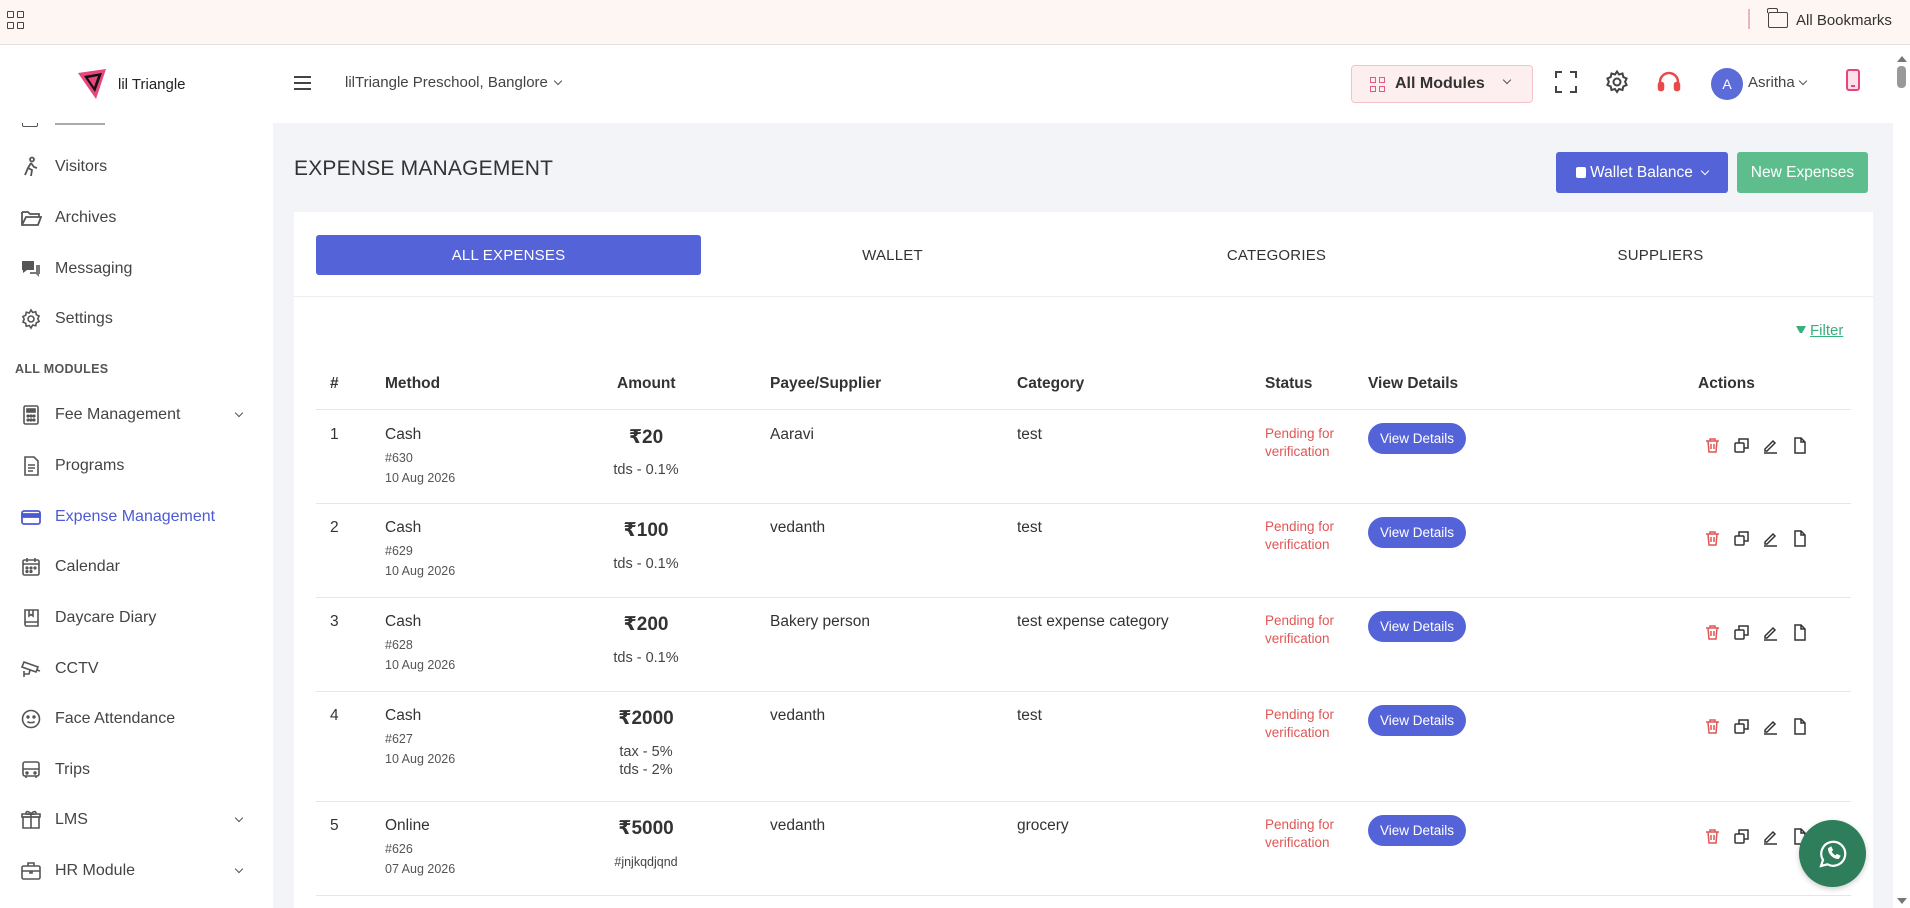  I want to click on filter-link: Filter, so click(1819, 330).